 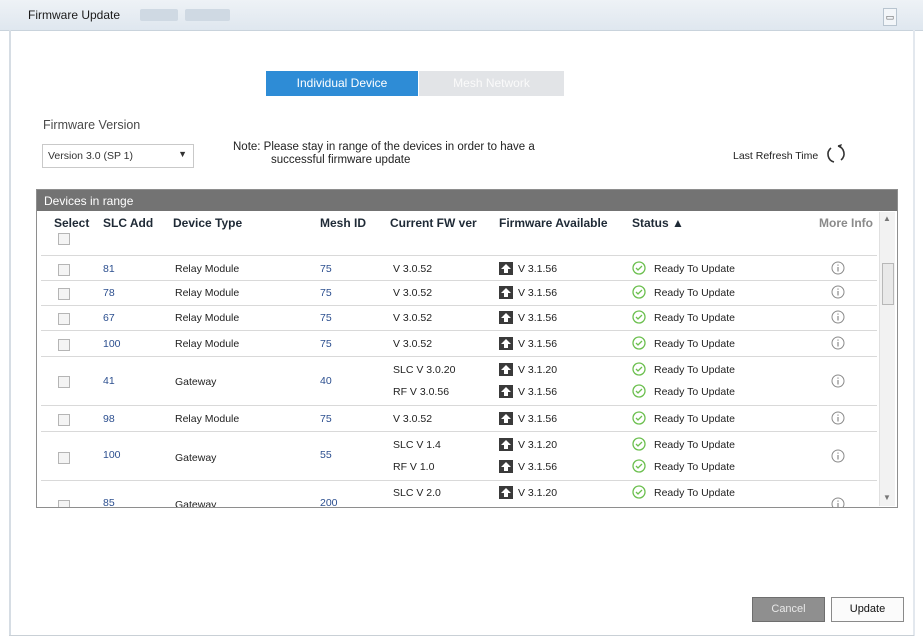 What do you see at coordinates (329, 502) in the screenshot?
I see `mesh-id: 200` at bounding box center [329, 502].